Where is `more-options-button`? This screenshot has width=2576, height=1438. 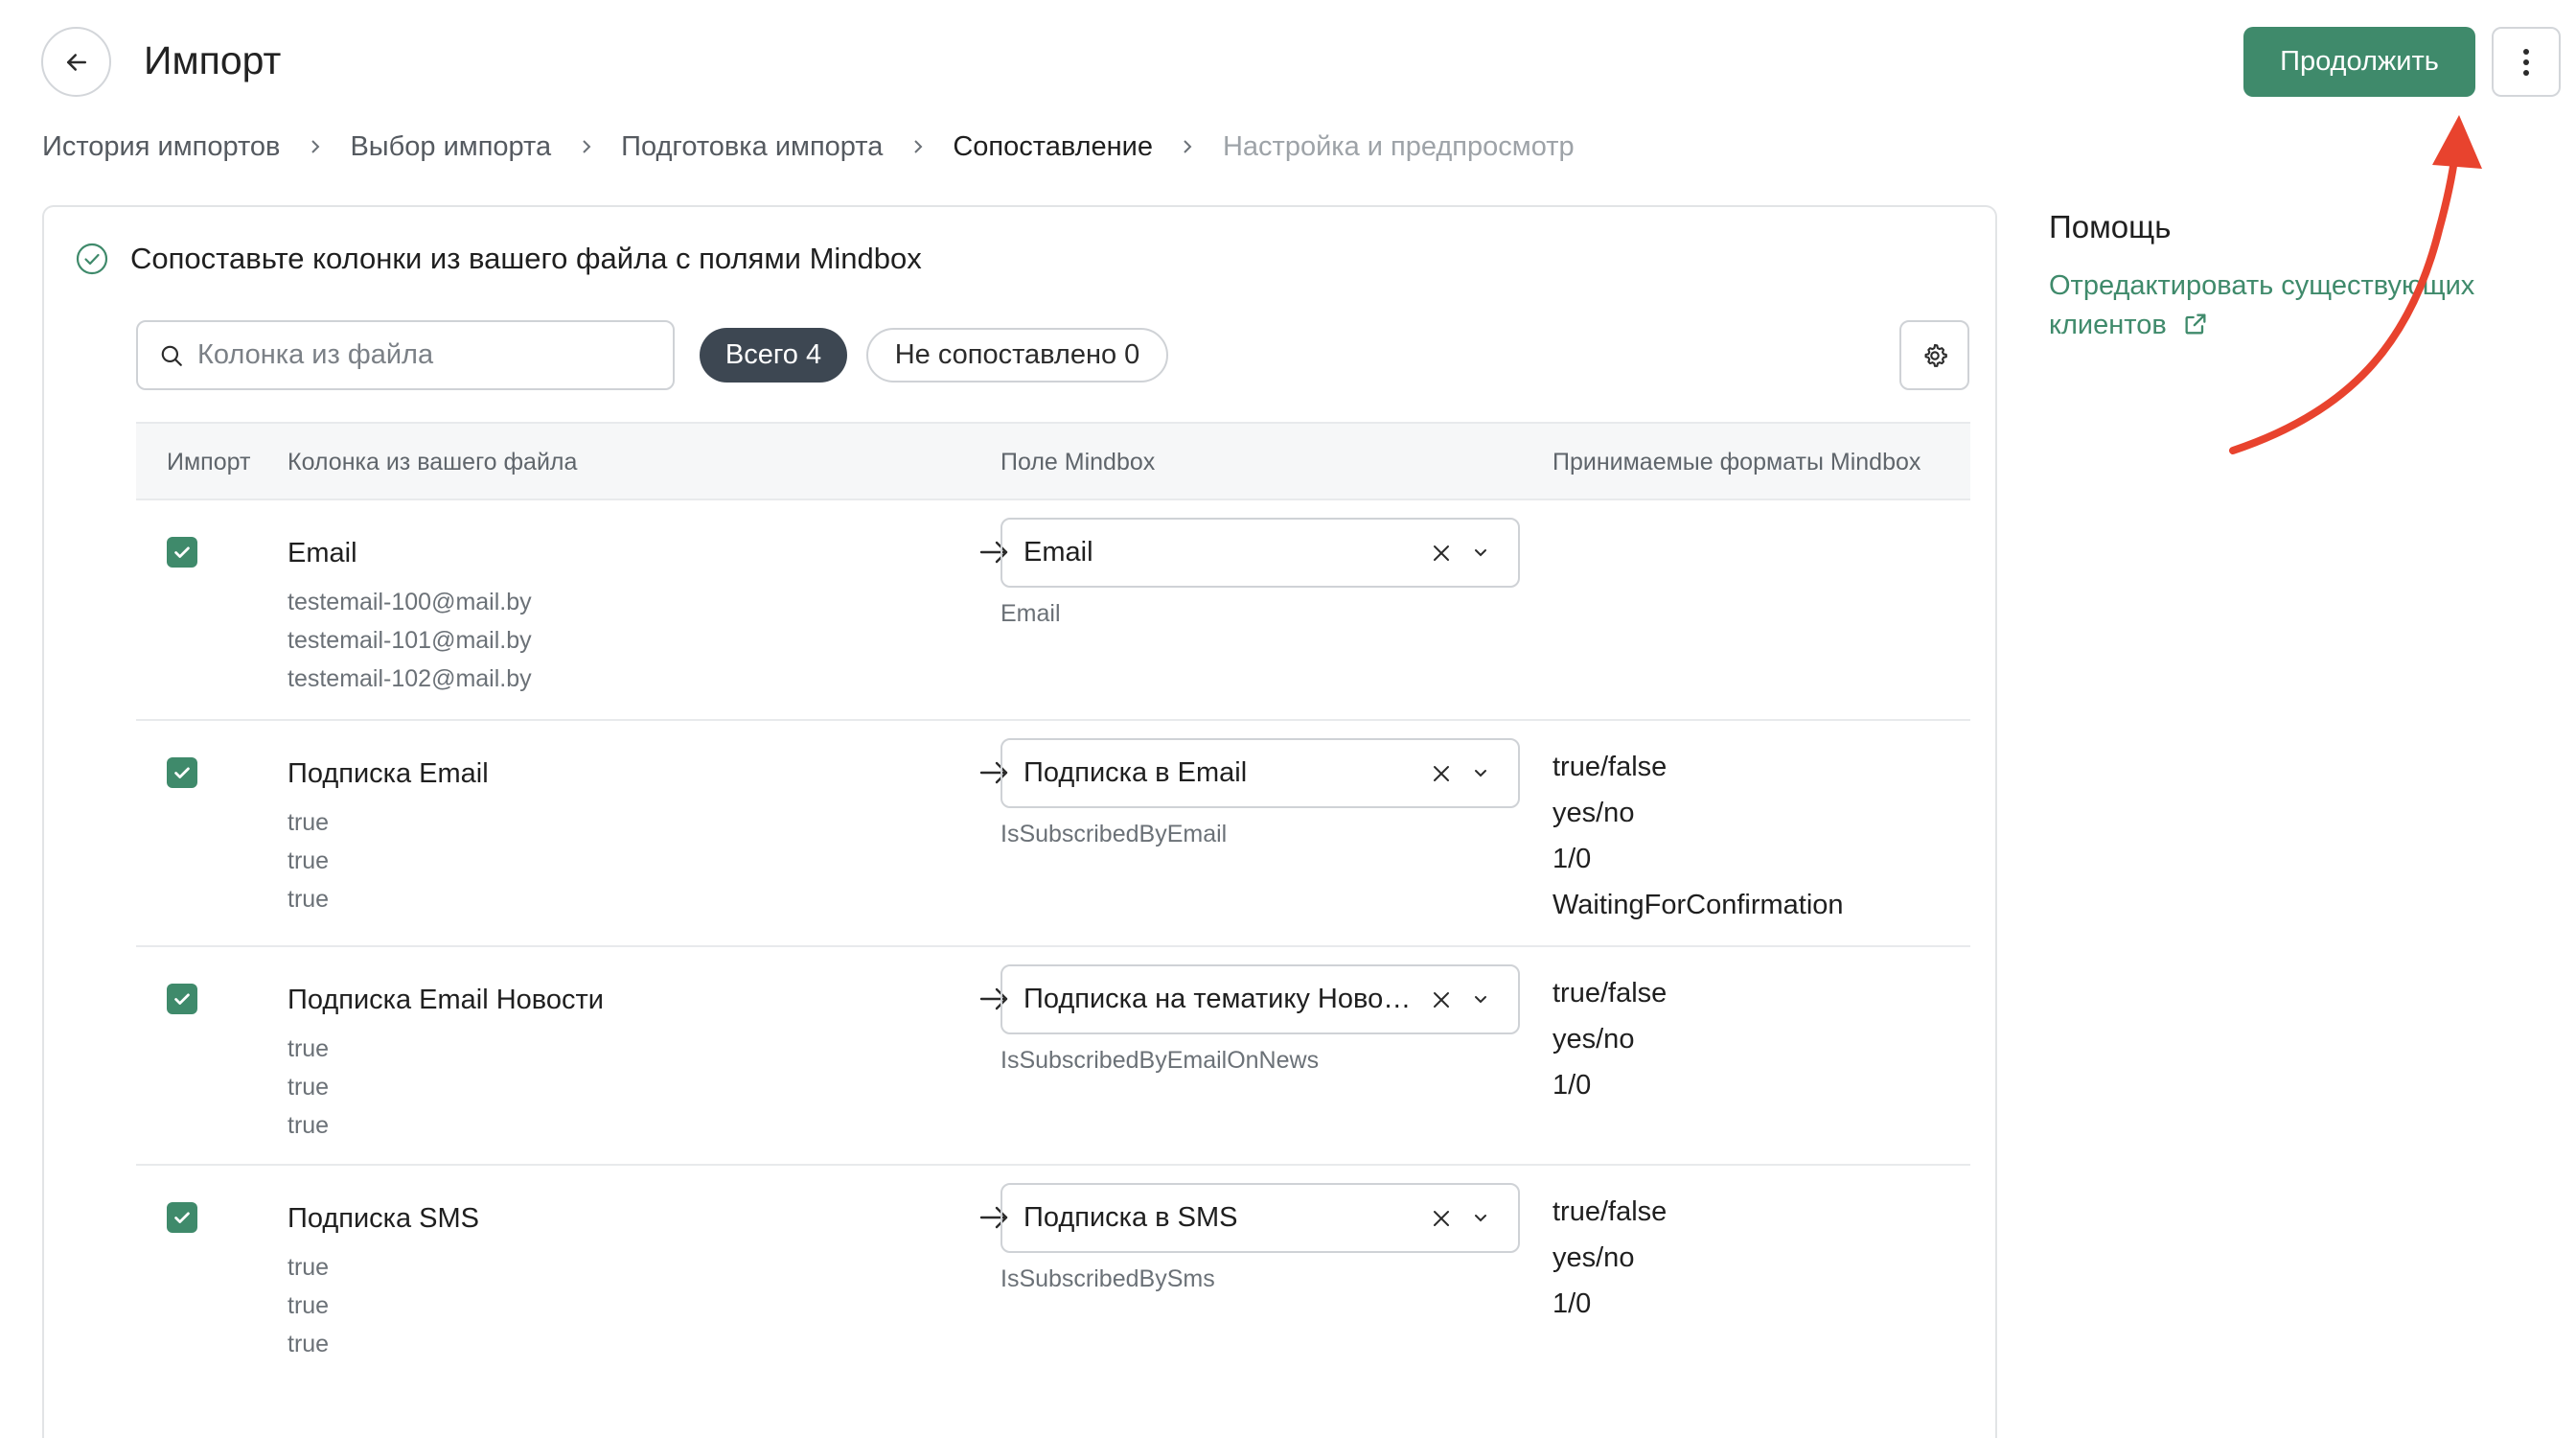
more-options-button is located at coordinates (2526, 62).